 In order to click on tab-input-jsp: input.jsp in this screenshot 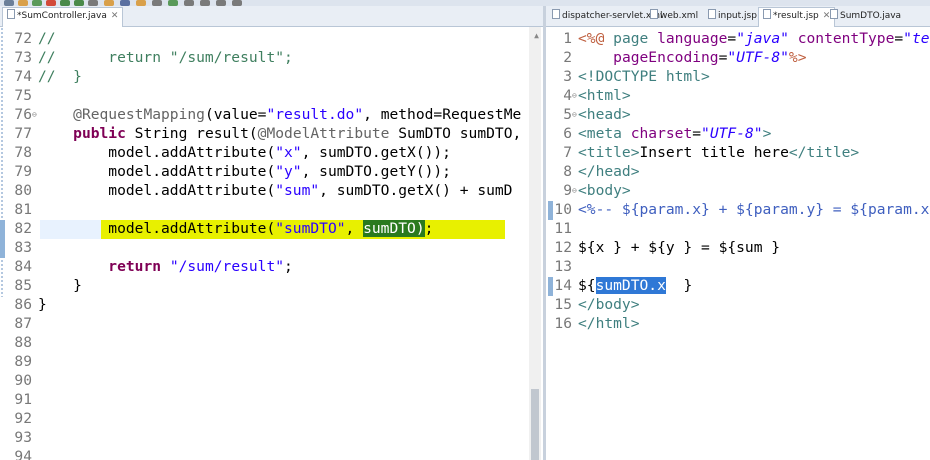, I will do `click(732, 16)`.